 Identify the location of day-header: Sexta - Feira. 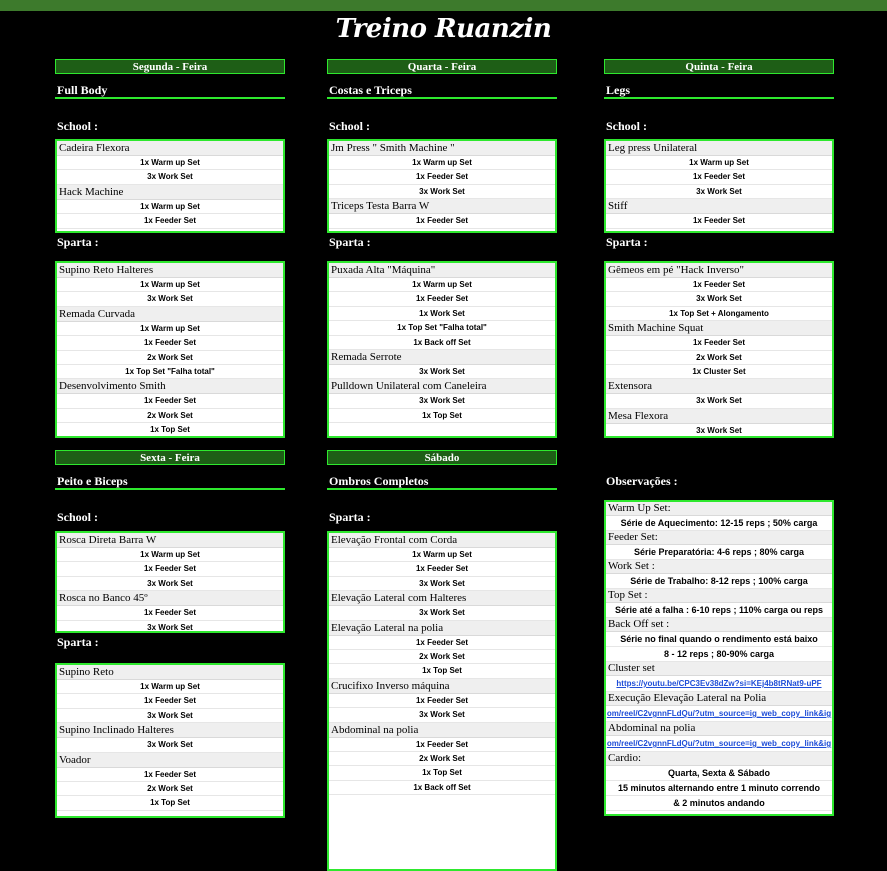
(170, 457).